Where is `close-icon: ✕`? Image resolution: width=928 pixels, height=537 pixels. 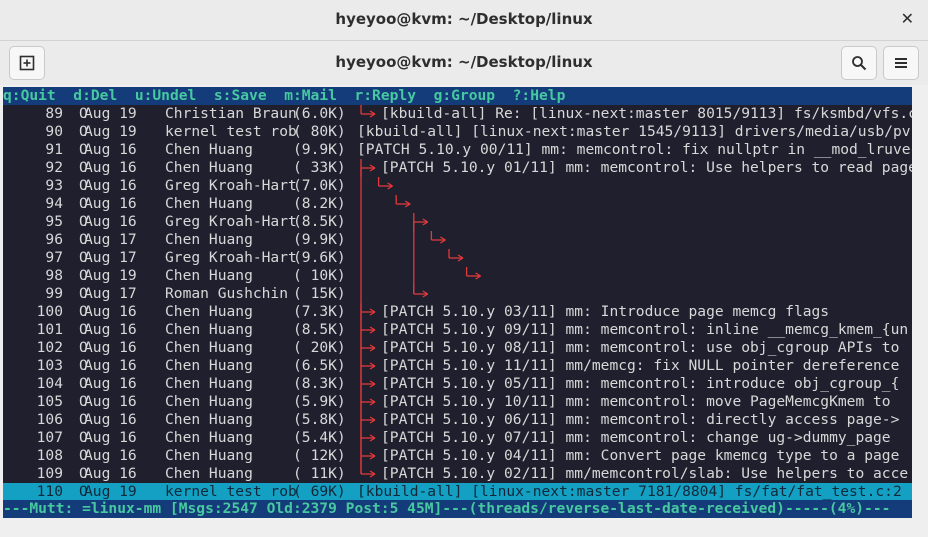 close-icon: ✕ is located at coordinates (907, 18).